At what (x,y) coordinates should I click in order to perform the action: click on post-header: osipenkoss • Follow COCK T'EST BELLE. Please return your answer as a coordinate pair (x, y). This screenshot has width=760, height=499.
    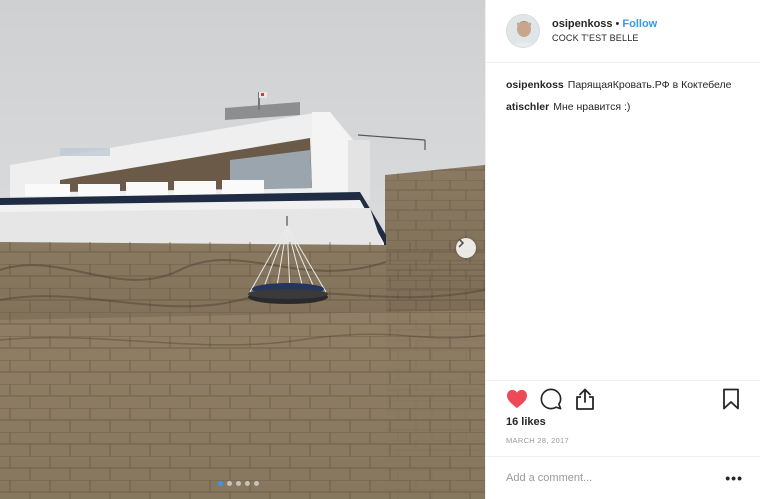
    Looking at the image, I should click on (623, 31).